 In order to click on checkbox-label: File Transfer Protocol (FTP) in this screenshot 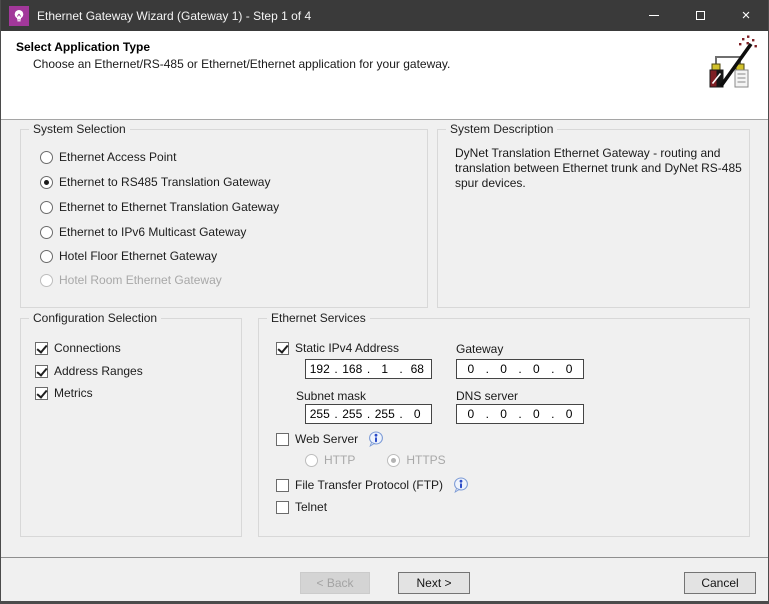, I will do `click(369, 485)`.